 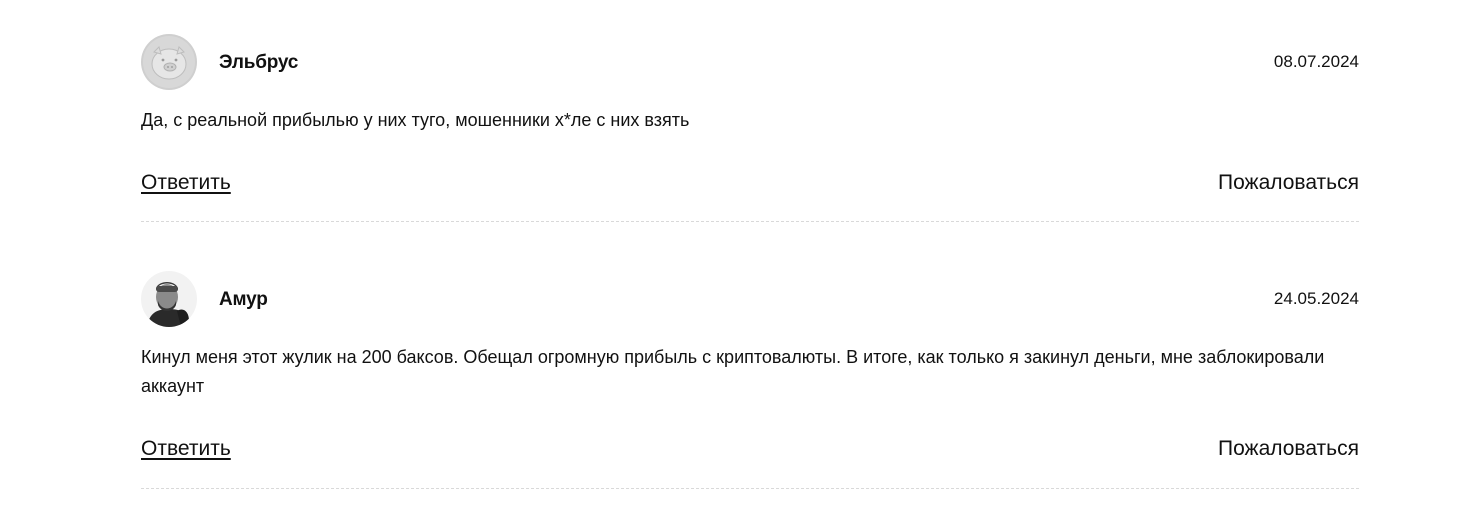 I want to click on user-photo-avatar-icon, so click(x=169, y=299).